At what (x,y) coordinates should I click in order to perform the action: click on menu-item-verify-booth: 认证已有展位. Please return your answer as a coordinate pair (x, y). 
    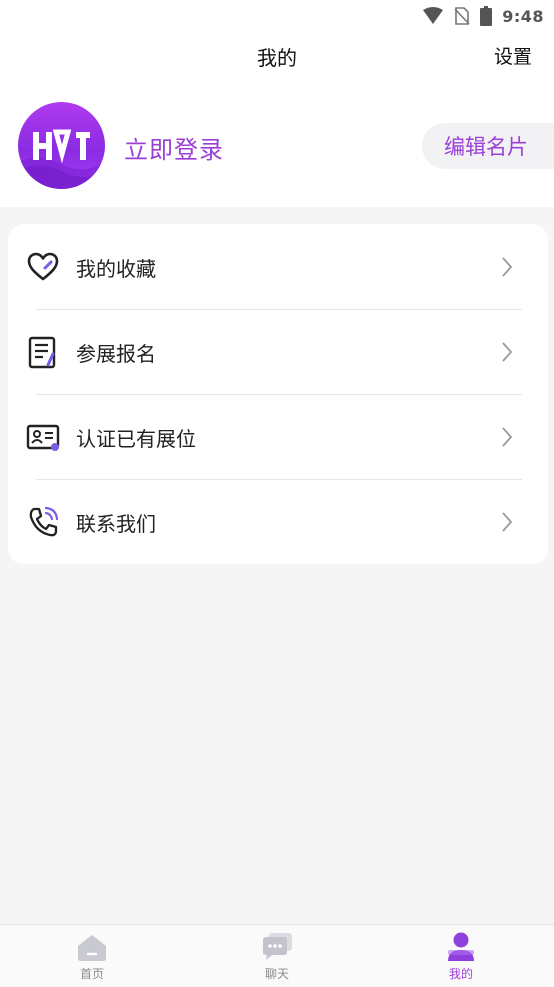
    Looking at the image, I should click on (278, 436).